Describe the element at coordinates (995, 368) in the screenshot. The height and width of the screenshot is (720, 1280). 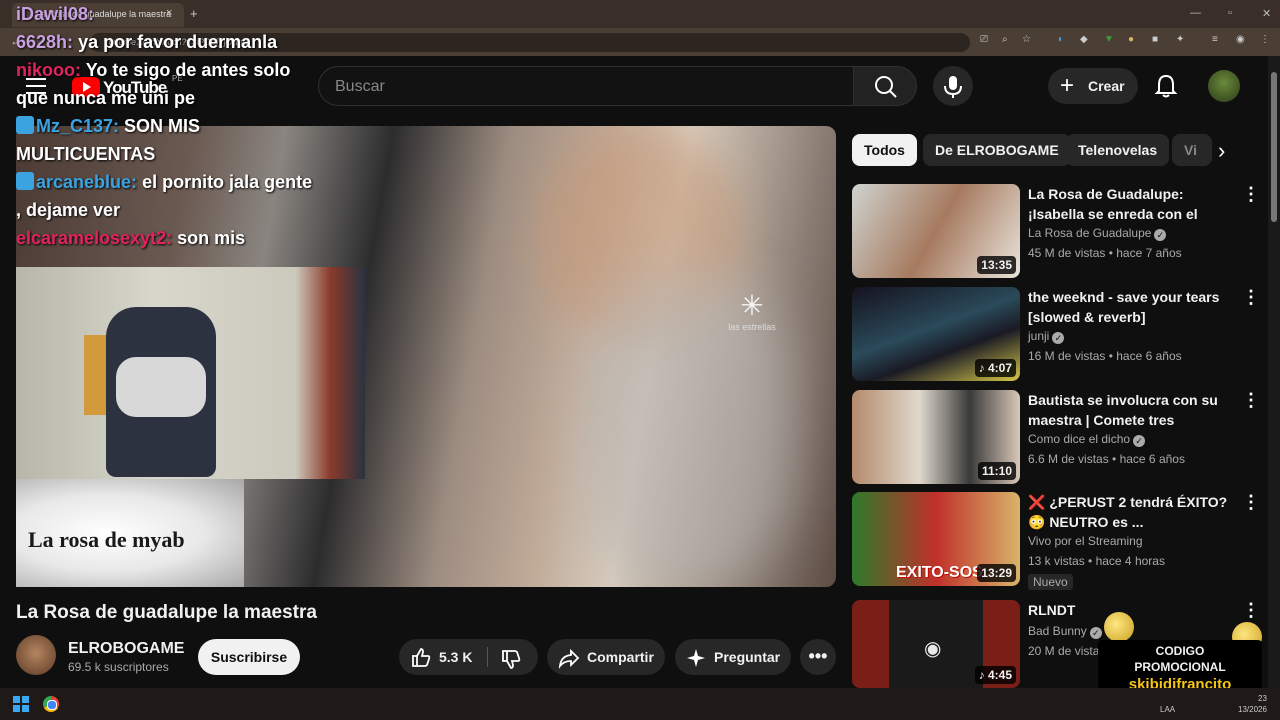
I see `duration-badge: ♪ 4:07` at that location.